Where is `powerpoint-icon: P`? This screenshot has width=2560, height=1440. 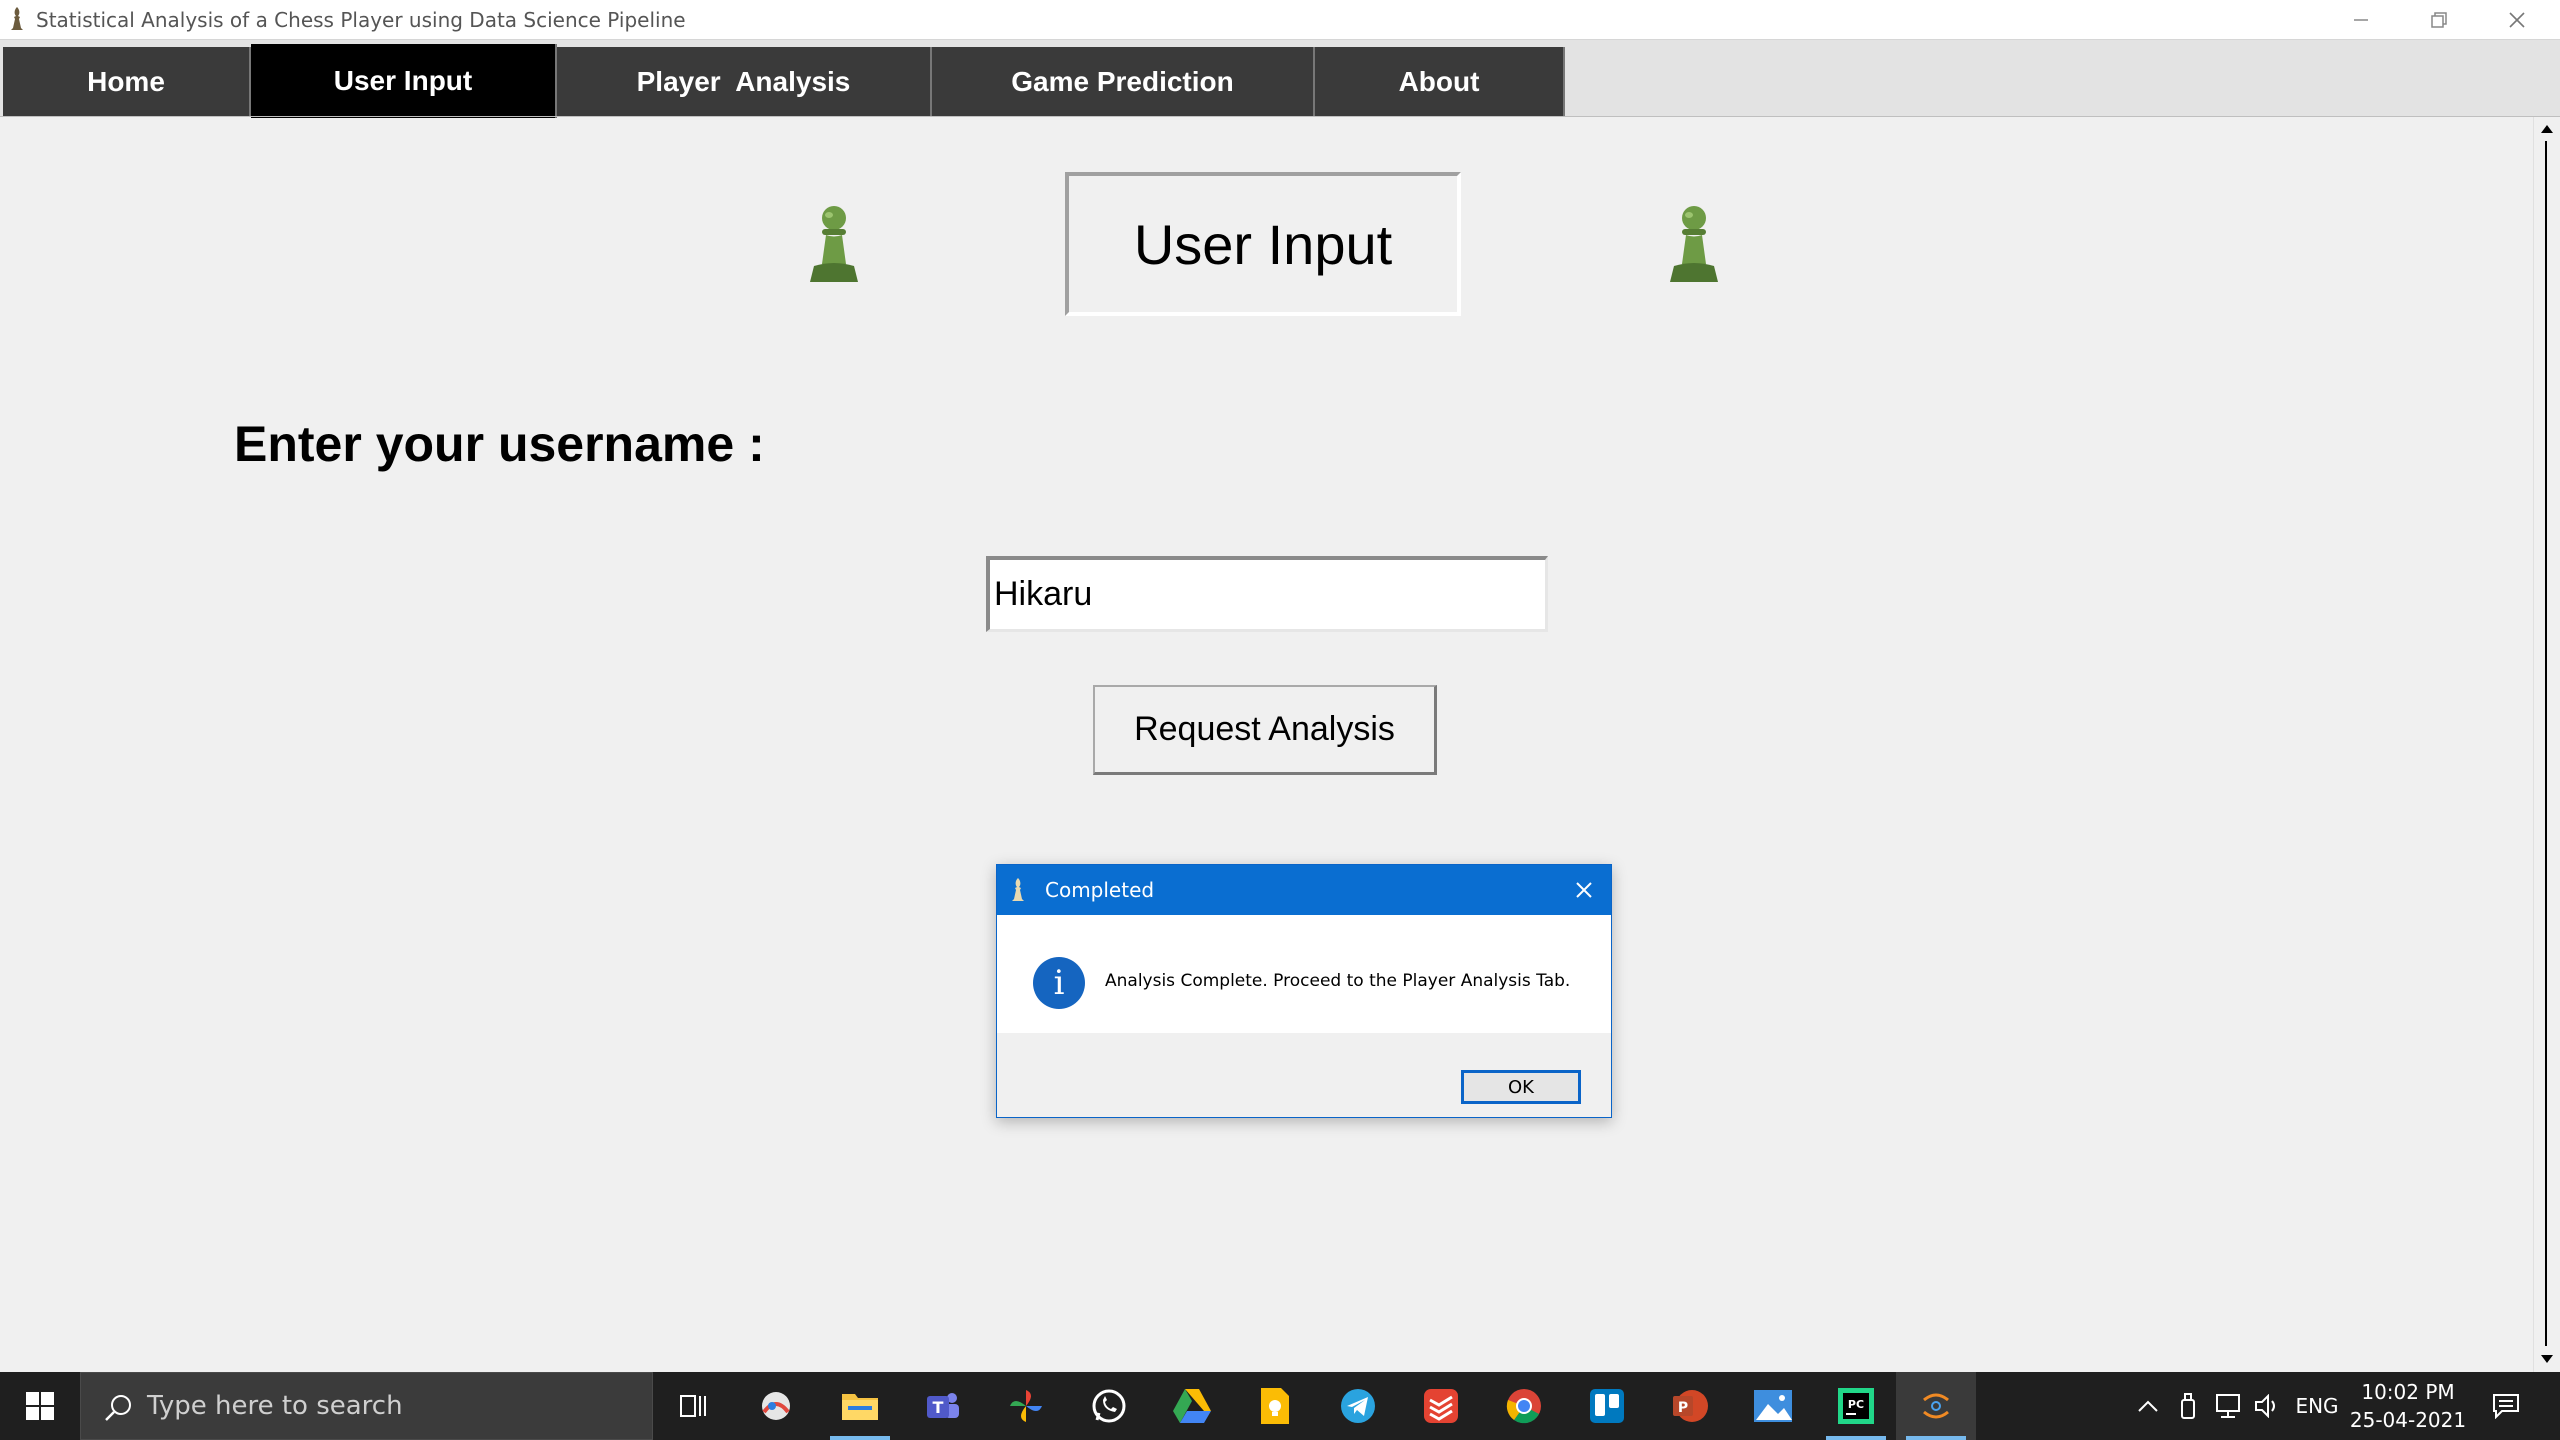 powerpoint-icon: P is located at coordinates (1690, 1406).